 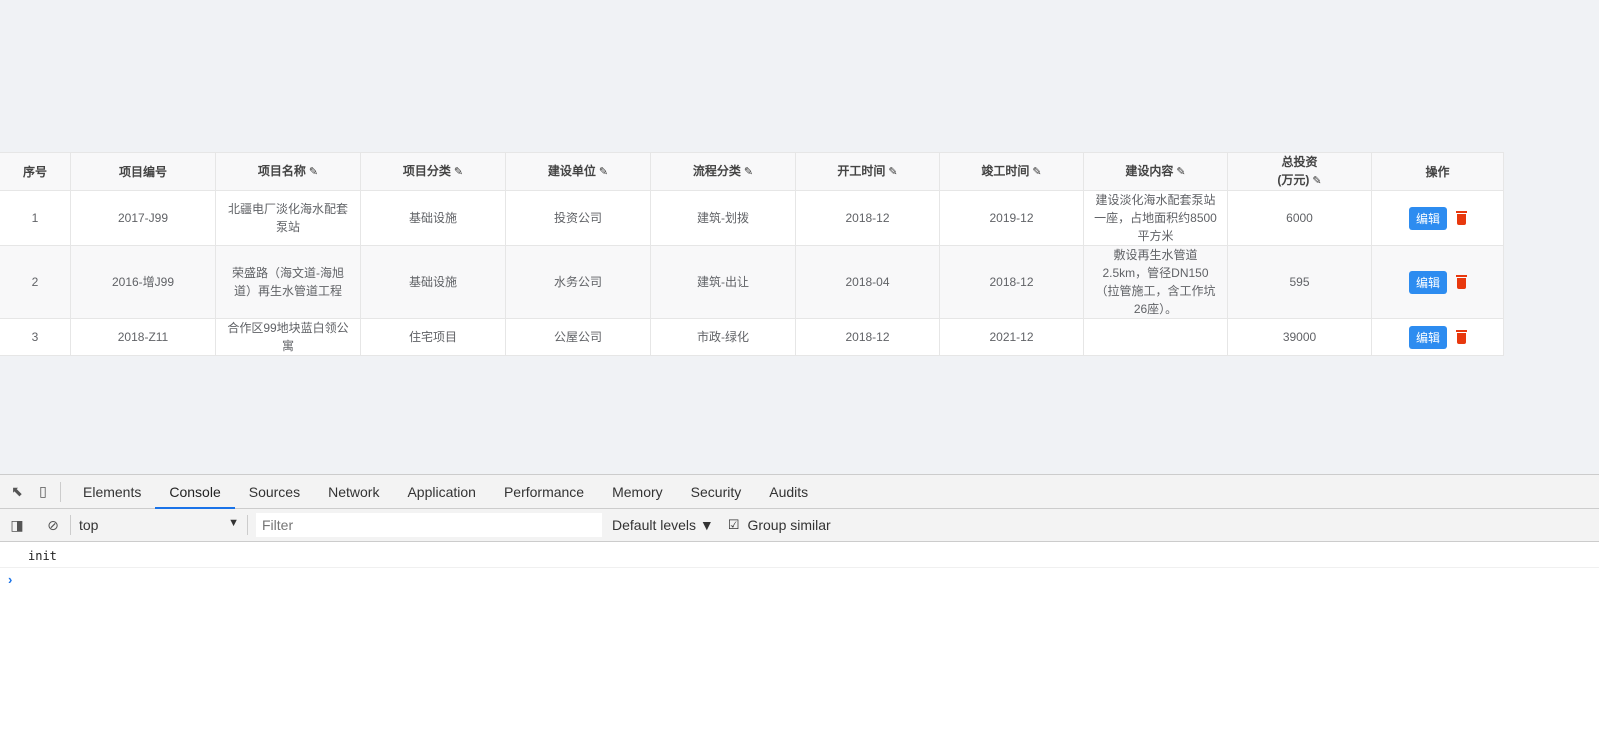 I want to click on col-no: 序号, so click(x=35, y=171).